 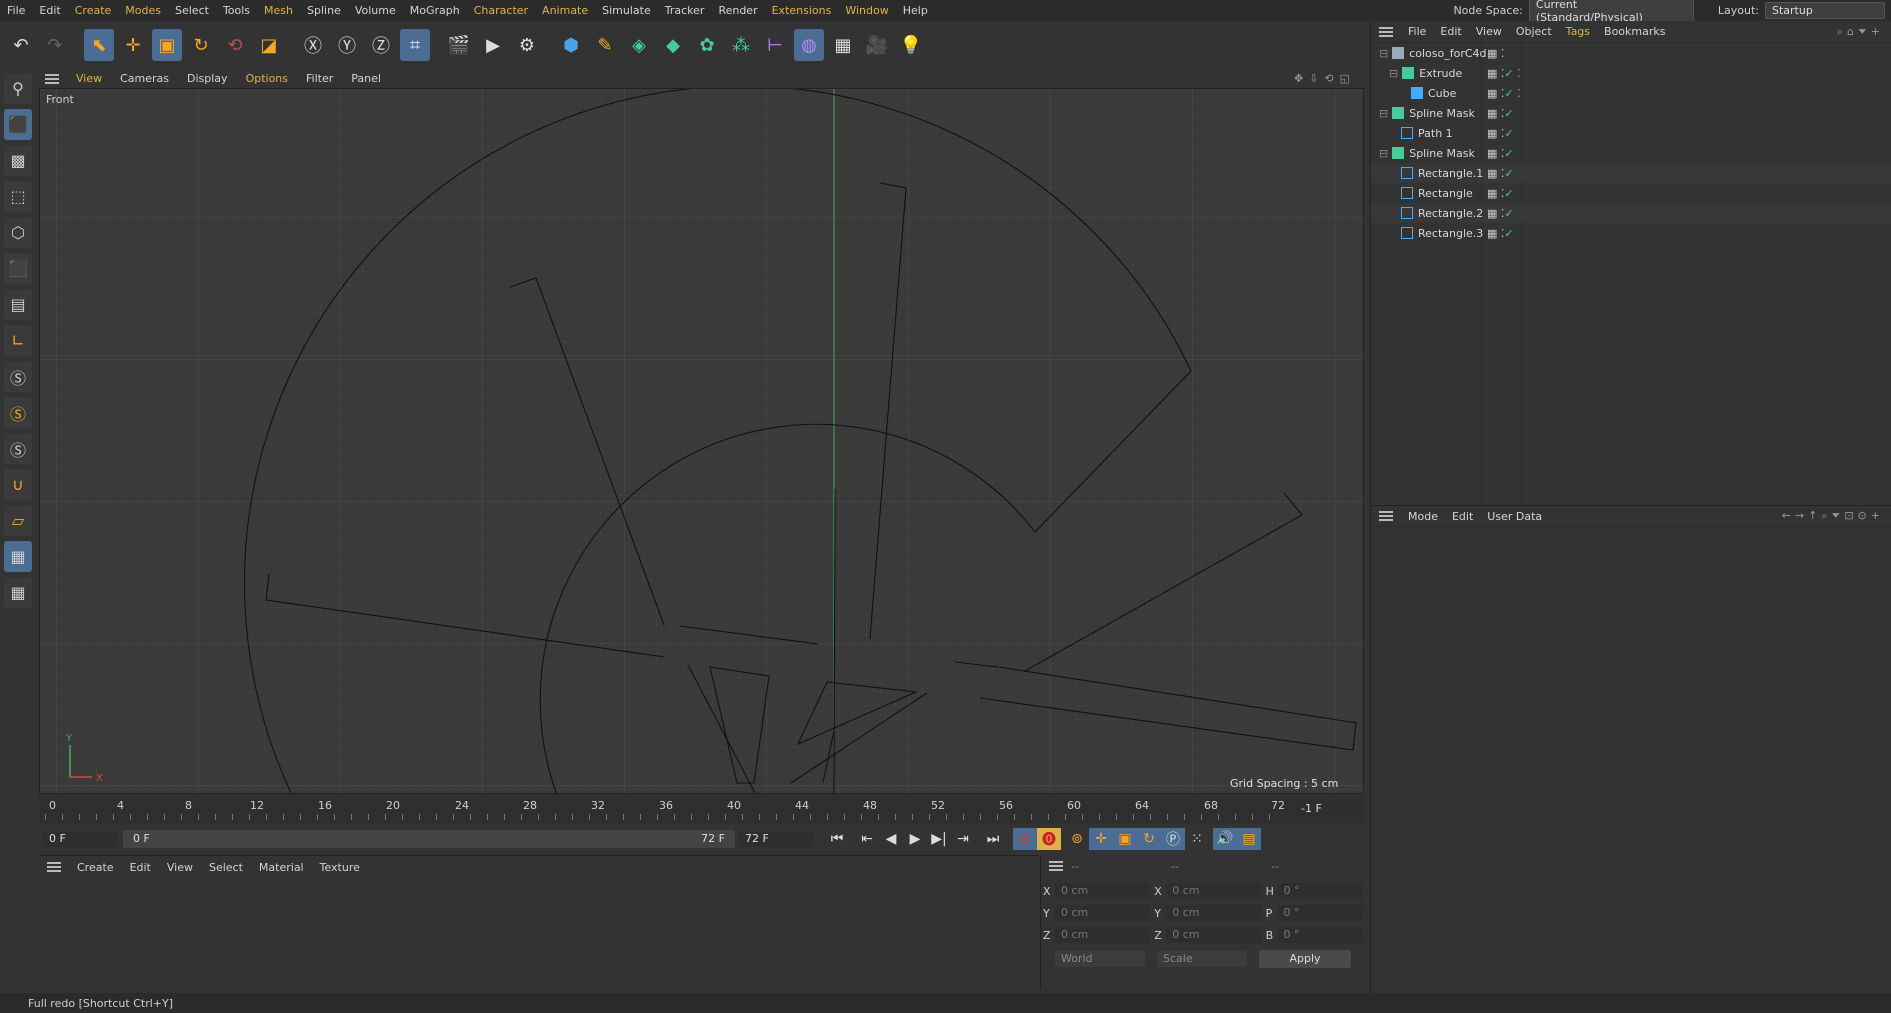 I want to click on object-row: Cube ▦ ⁚✓ ⁚, so click(x=1631, y=93).